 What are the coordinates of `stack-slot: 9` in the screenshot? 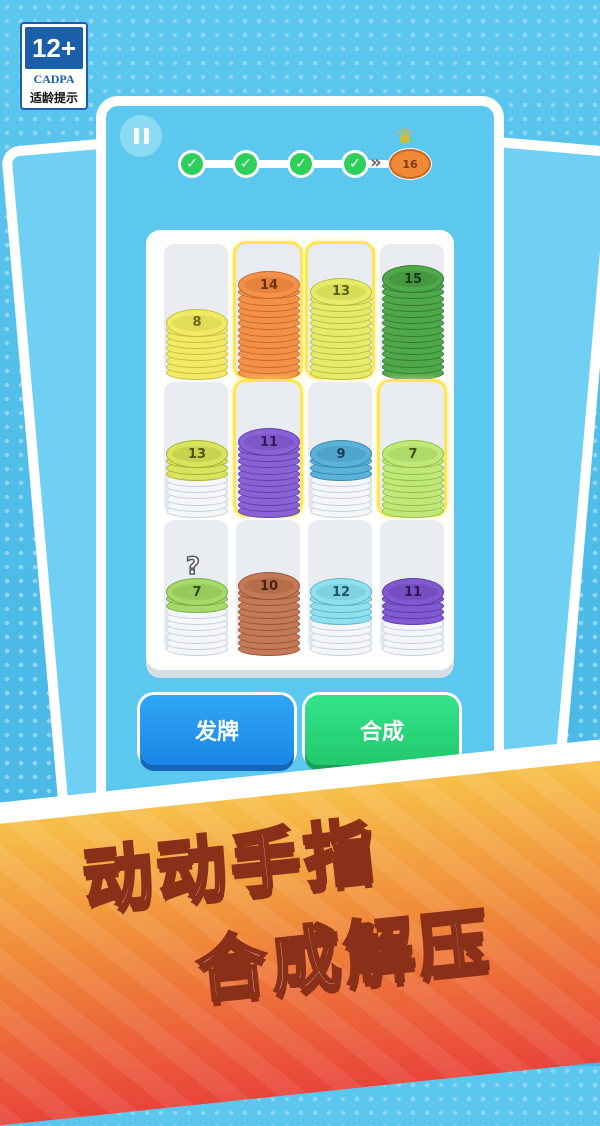 It's located at (340, 450).